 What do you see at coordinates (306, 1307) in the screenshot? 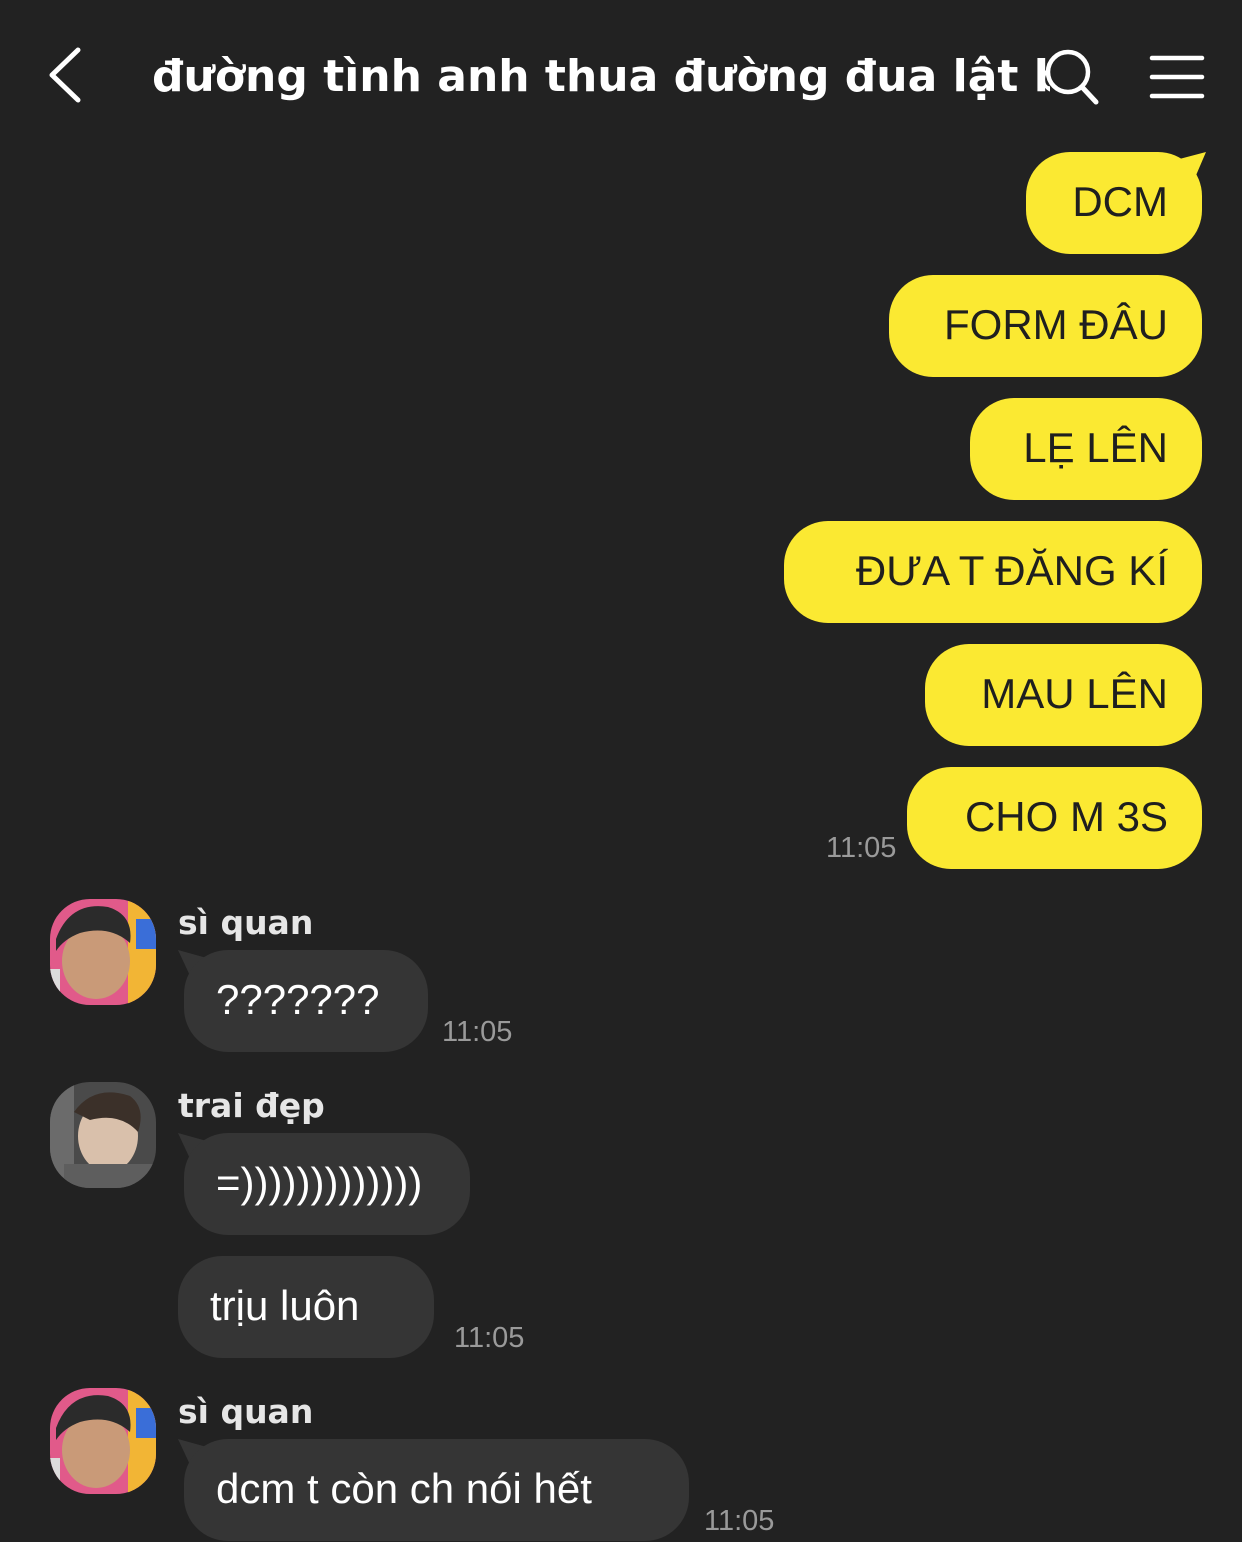
I see `incoming-message: trịu luôn` at bounding box center [306, 1307].